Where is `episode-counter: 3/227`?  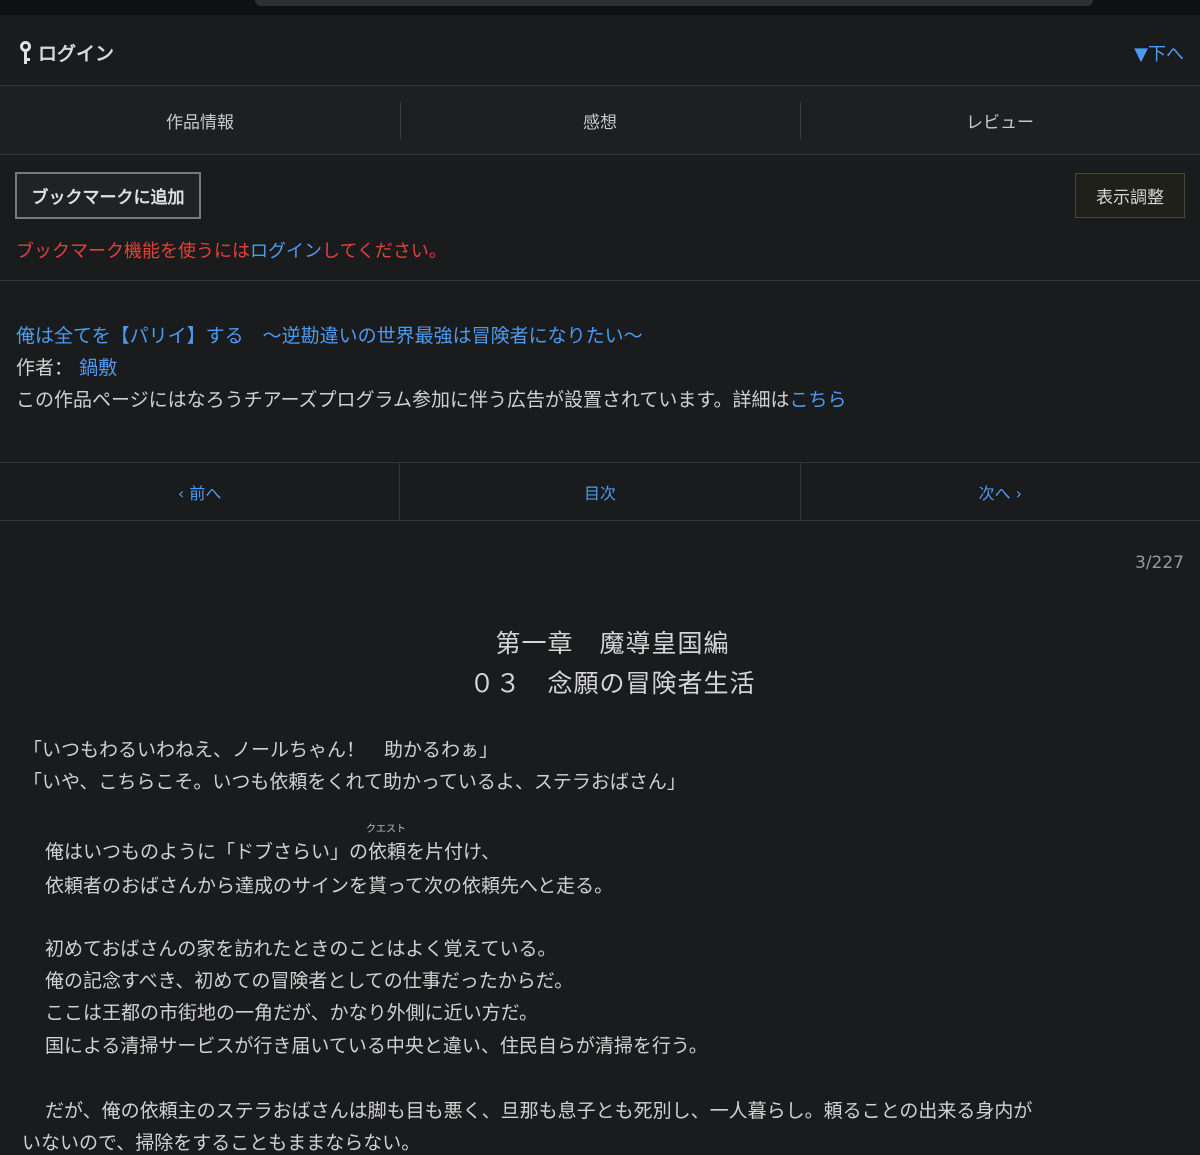
episode-counter: 3/227 is located at coordinates (1159, 563).